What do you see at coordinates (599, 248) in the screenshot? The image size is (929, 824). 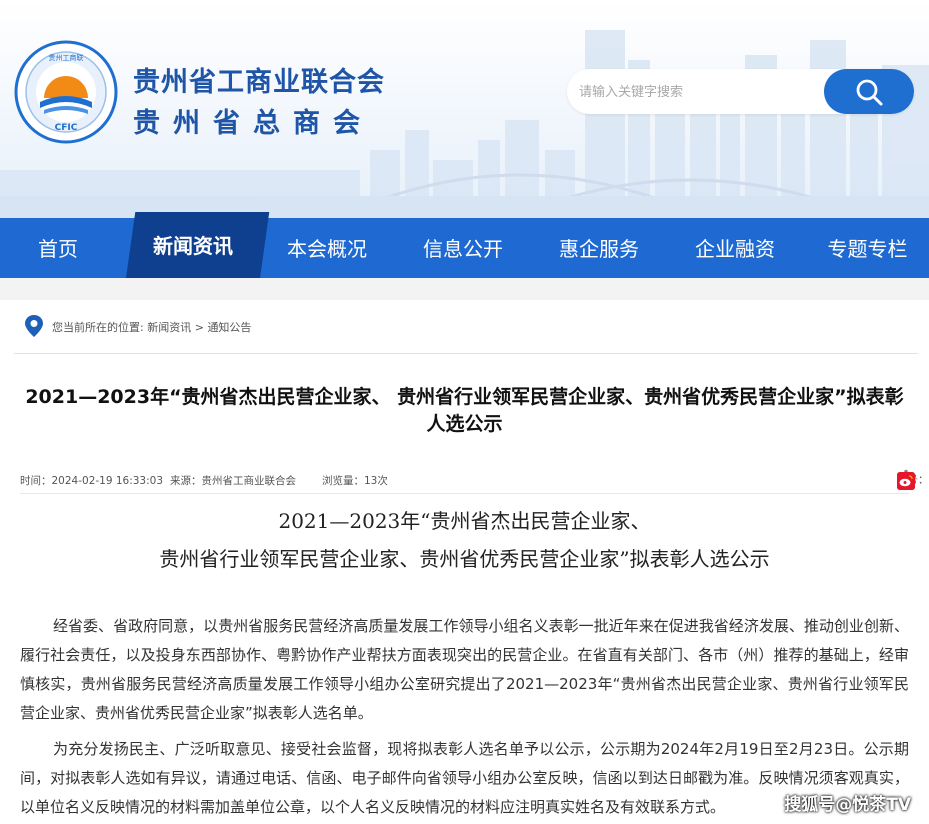 I see `nav-item-enterprise-service: 惠企服务` at bounding box center [599, 248].